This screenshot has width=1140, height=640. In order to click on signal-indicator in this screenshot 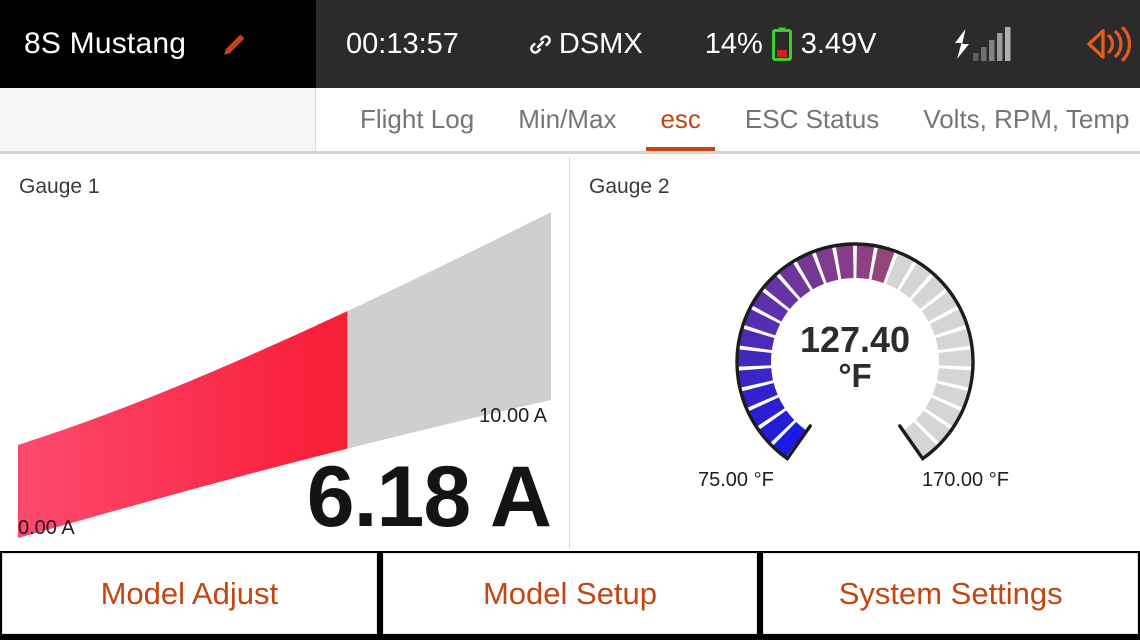, I will do `click(984, 44)`.